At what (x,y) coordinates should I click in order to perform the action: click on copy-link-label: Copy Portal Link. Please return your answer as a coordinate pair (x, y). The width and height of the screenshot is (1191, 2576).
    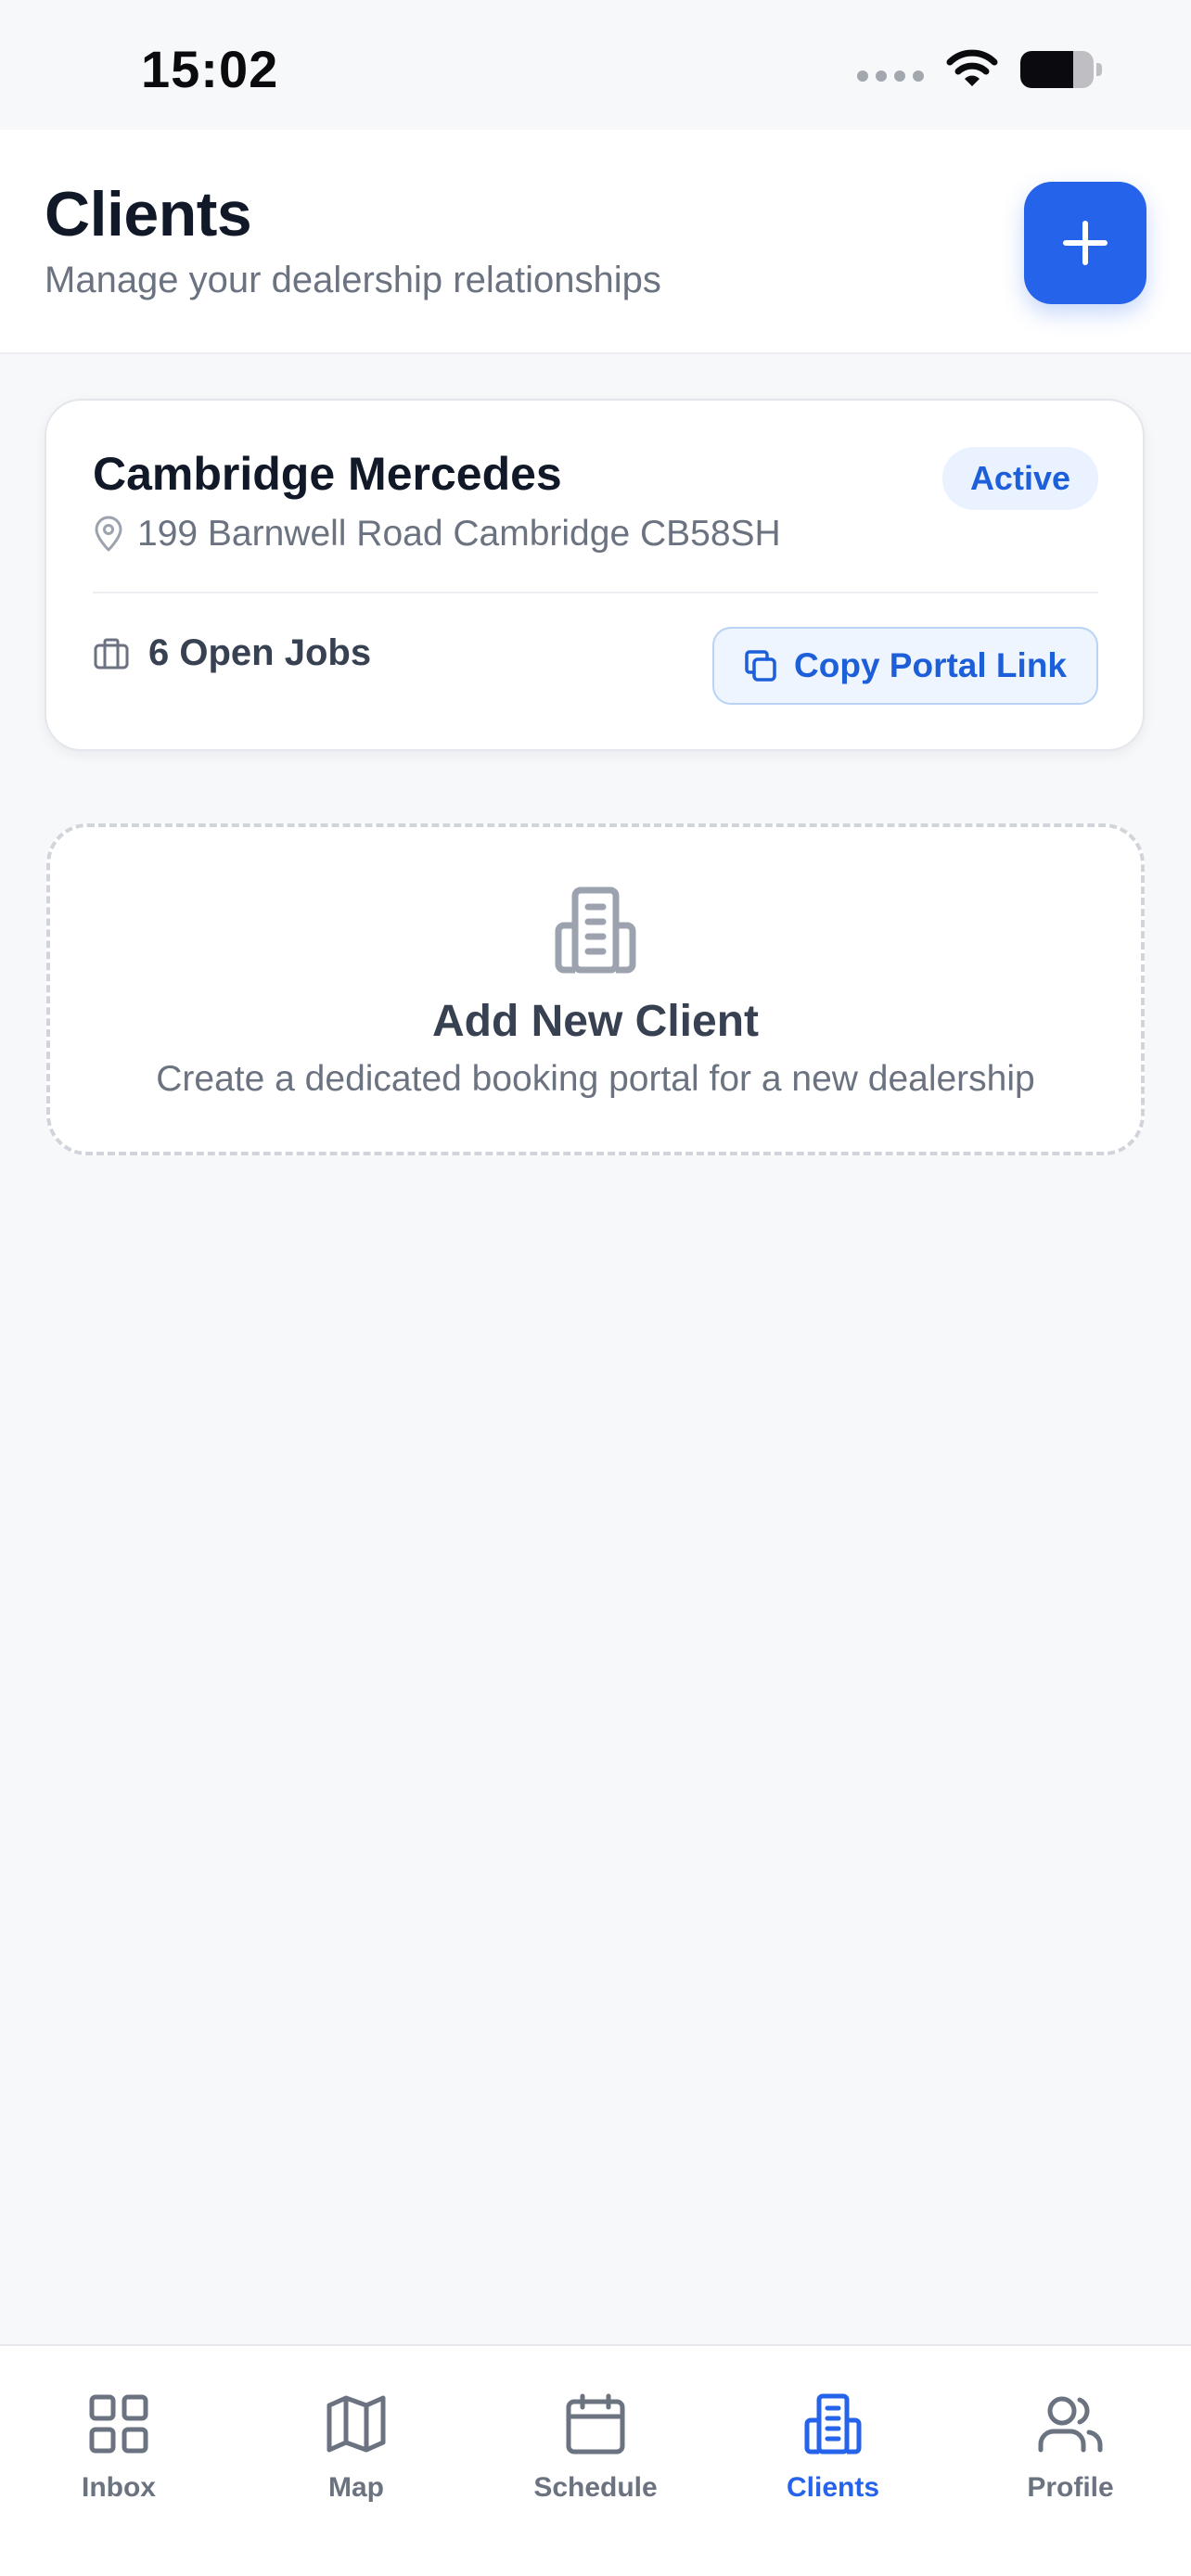
    Looking at the image, I should click on (931, 665).